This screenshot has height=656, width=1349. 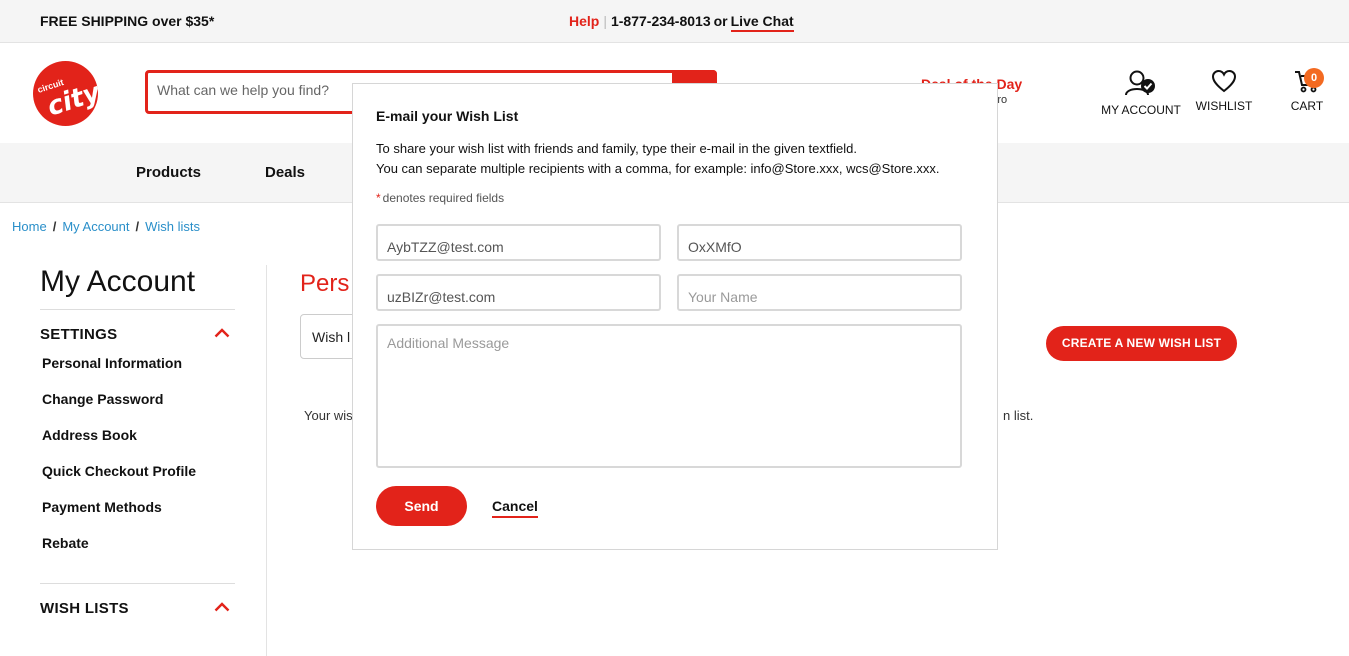 What do you see at coordinates (137, 583) in the screenshot?
I see `sidebar-divider` at bounding box center [137, 583].